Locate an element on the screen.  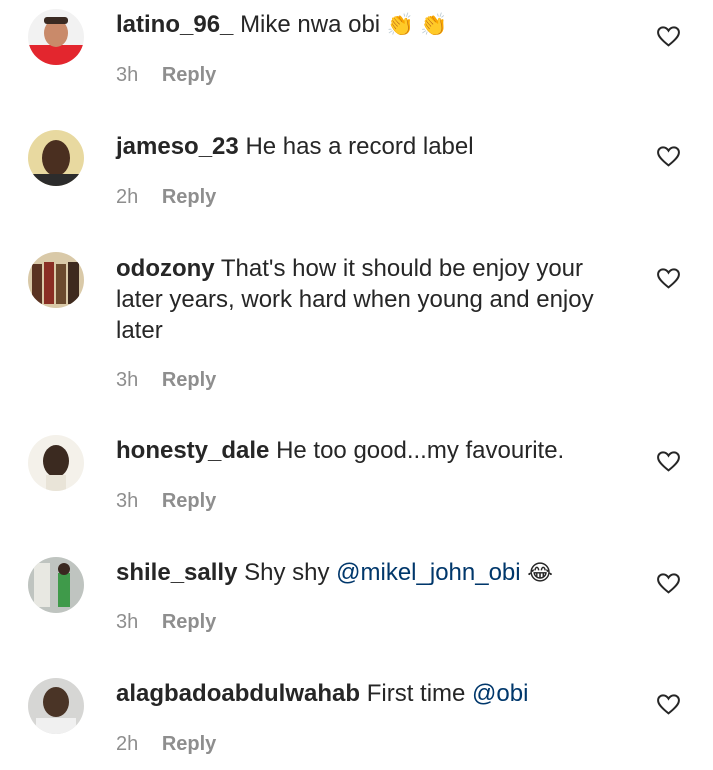
laughing-tears-emoji: 😂 is located at coordinates (540, 572).